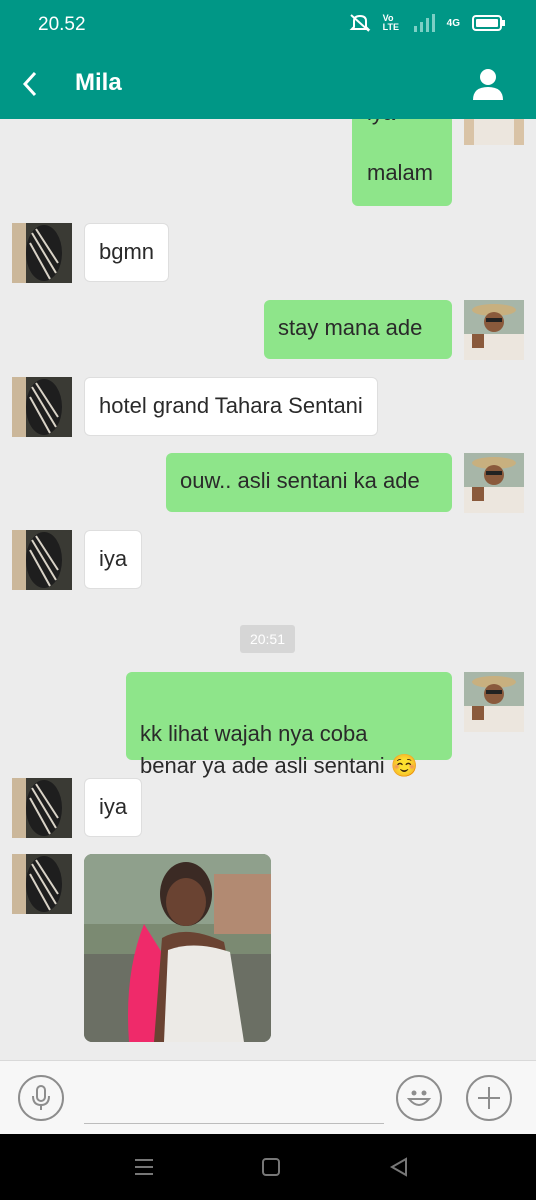 This screenshot has width=536, height=1200. I want to click on plus-icon, so click(489, 1098).